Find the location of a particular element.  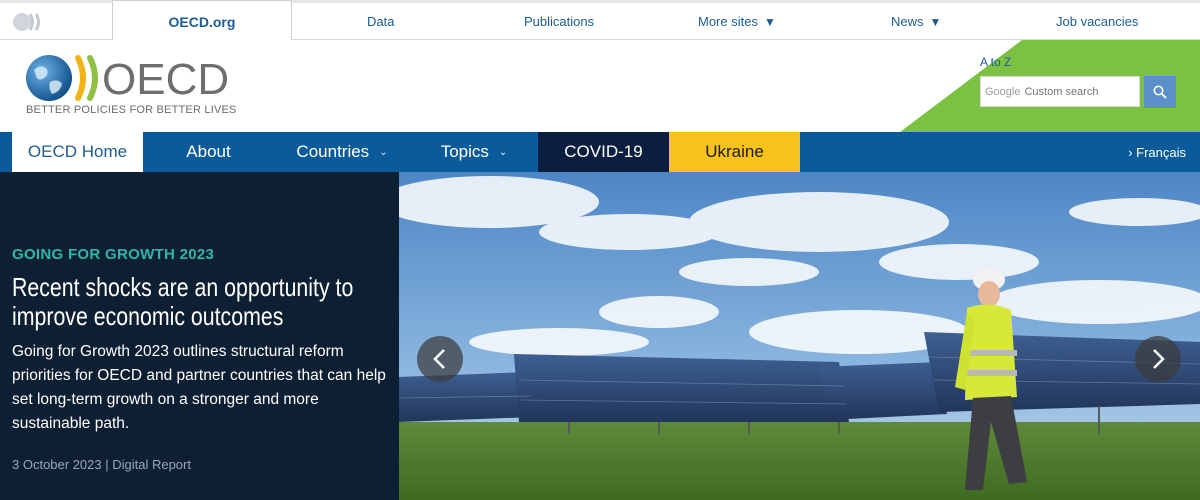

search-button is located at coordinates (1160, 92).